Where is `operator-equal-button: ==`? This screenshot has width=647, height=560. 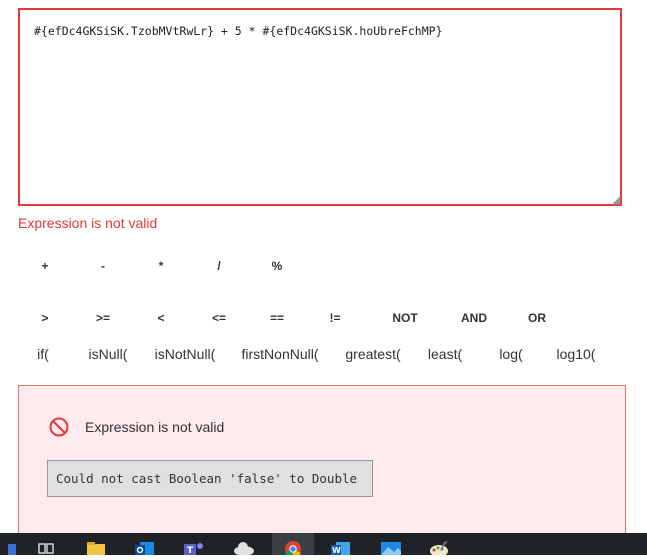
operator-equal-button: == is located at coordinates (277, 318).